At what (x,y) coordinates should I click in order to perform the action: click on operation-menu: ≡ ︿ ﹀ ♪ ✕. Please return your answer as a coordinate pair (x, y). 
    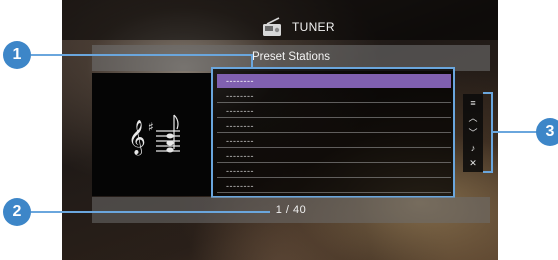
    Looking at the image, I should click on (473, 133).